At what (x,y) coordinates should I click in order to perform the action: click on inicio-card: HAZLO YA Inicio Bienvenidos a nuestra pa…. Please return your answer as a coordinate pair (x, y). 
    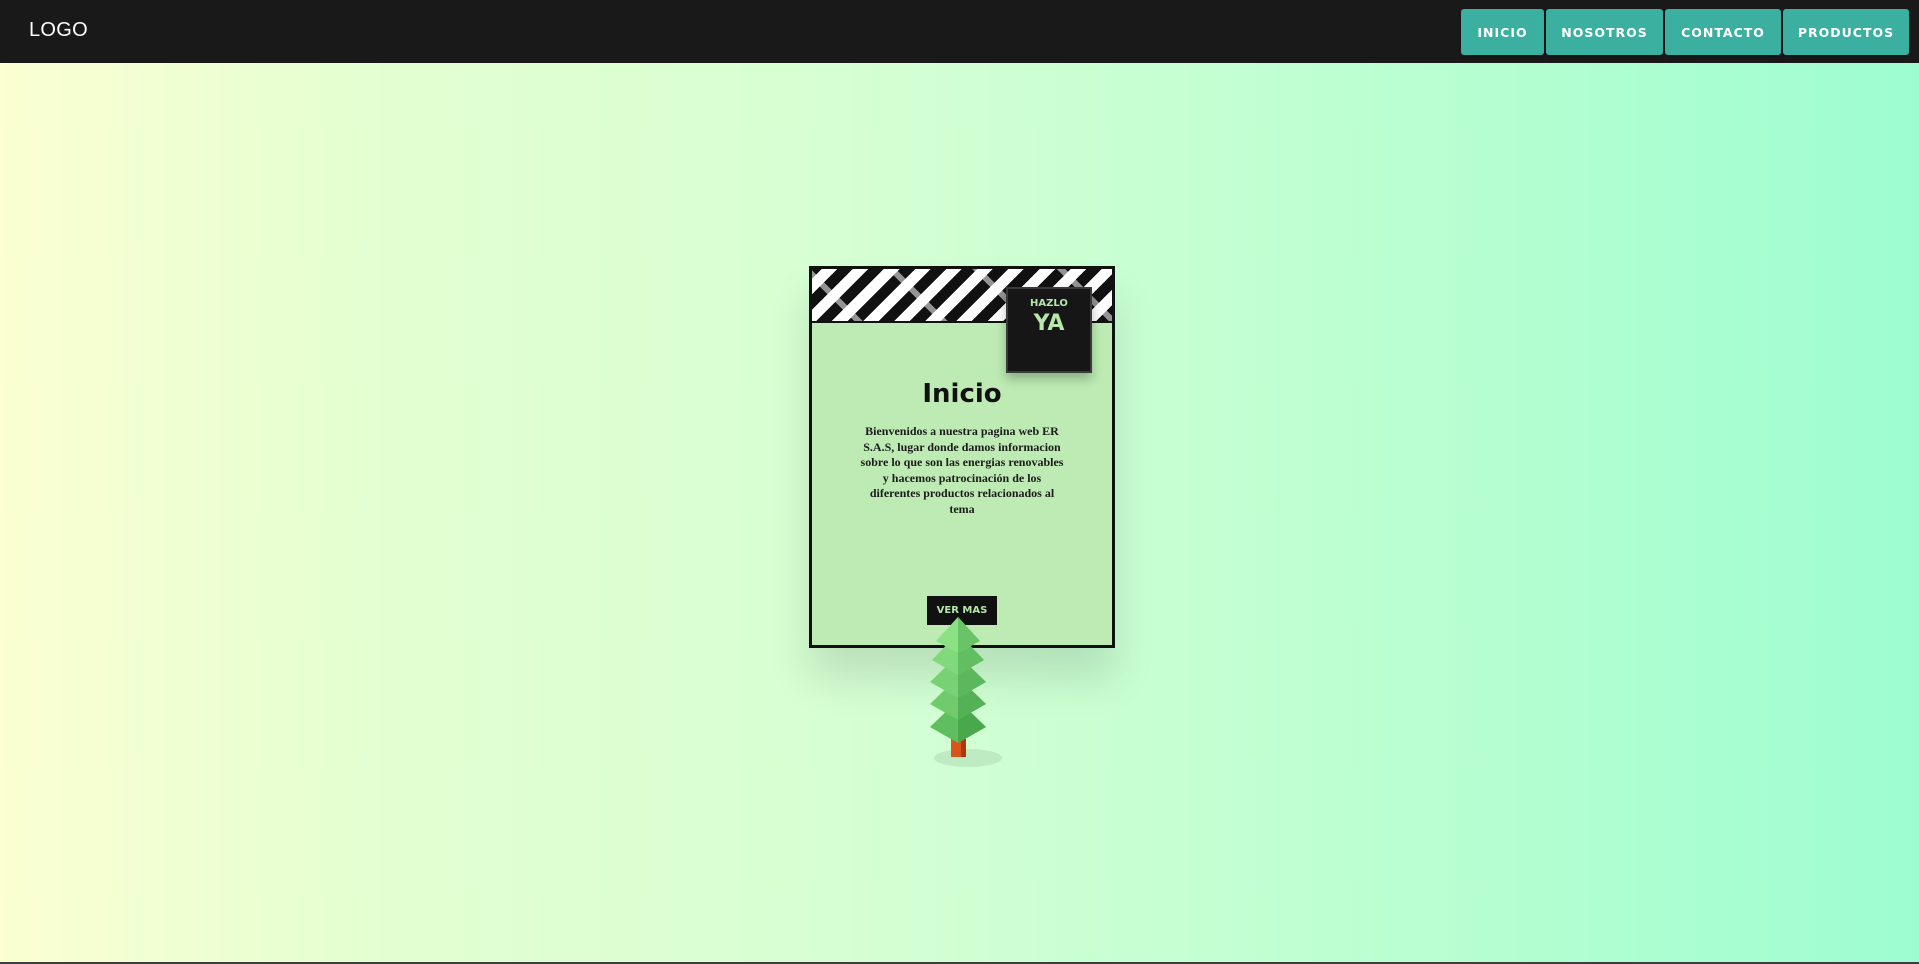
    Looking at the image, I should click on (962, 457).